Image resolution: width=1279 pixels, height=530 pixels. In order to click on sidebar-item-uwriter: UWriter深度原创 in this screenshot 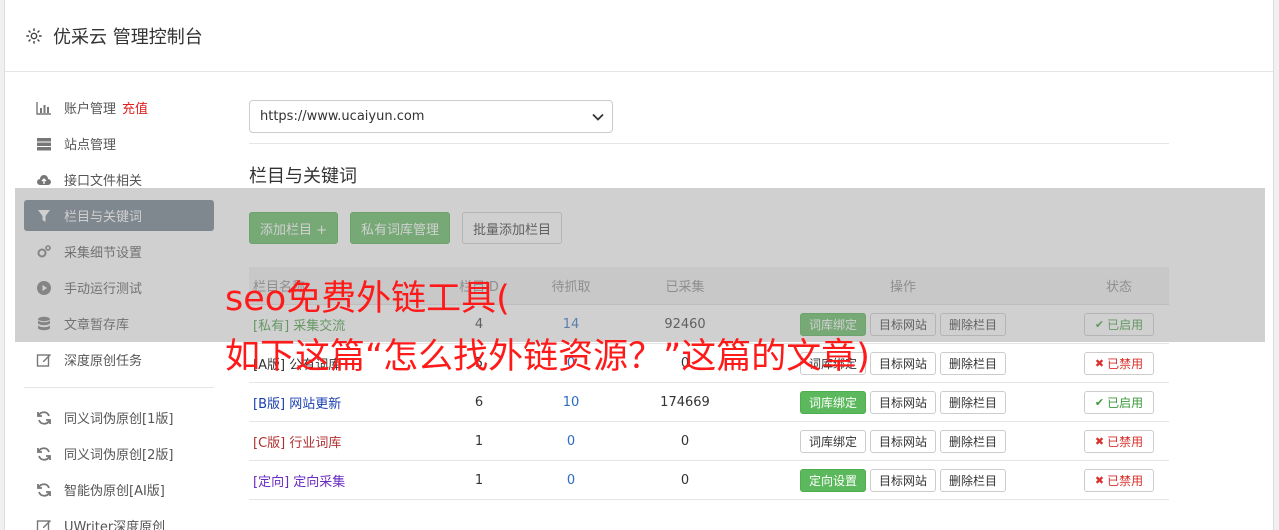, I will do `click(119, 520)`.